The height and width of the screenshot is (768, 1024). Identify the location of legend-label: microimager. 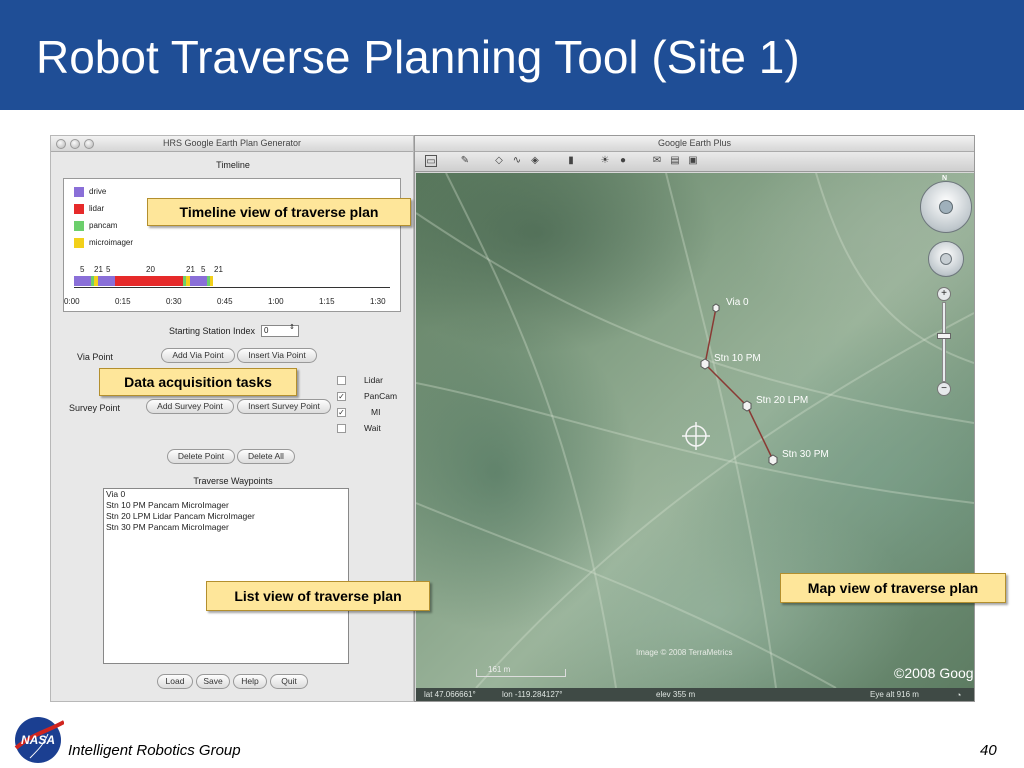
(111, 242).